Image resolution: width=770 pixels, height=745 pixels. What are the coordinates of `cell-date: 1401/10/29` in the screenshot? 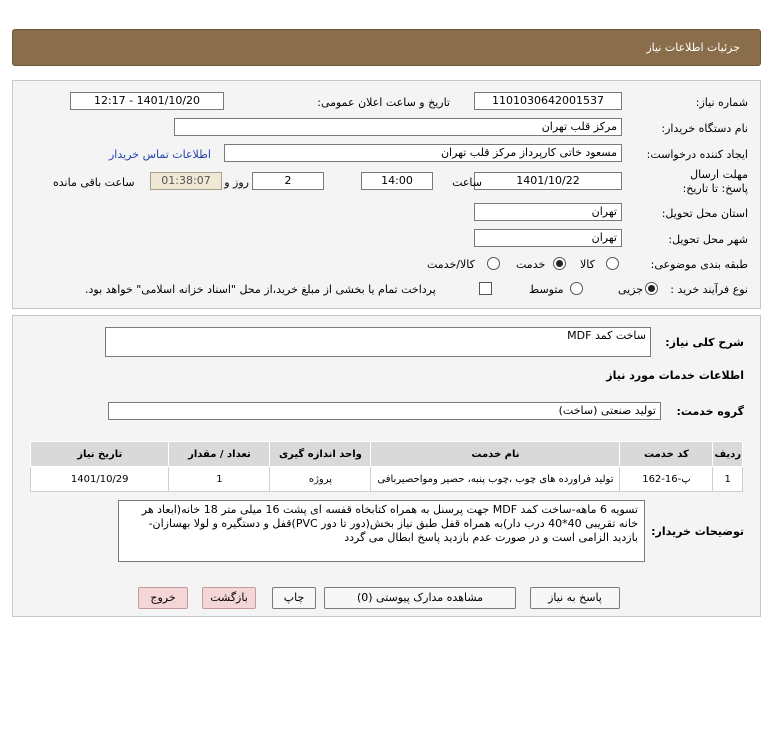 It's located at (99, 479).